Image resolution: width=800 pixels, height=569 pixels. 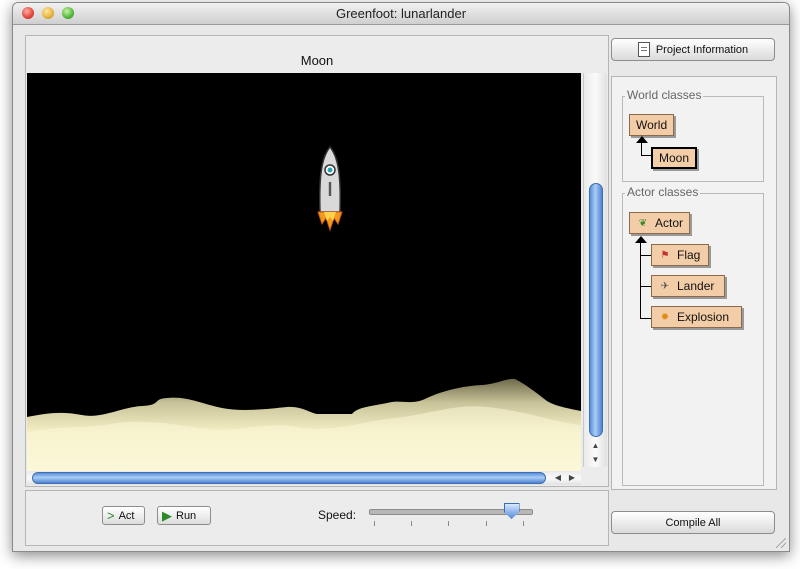 I want to click on class-world: World, so click(x=652, y=125).